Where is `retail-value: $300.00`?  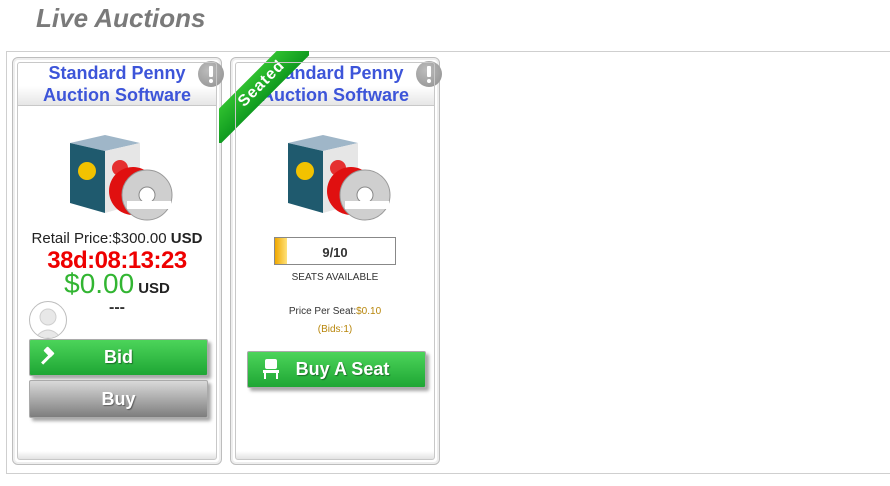 retail-value: $300.00 is located at coordinates (139, 238).